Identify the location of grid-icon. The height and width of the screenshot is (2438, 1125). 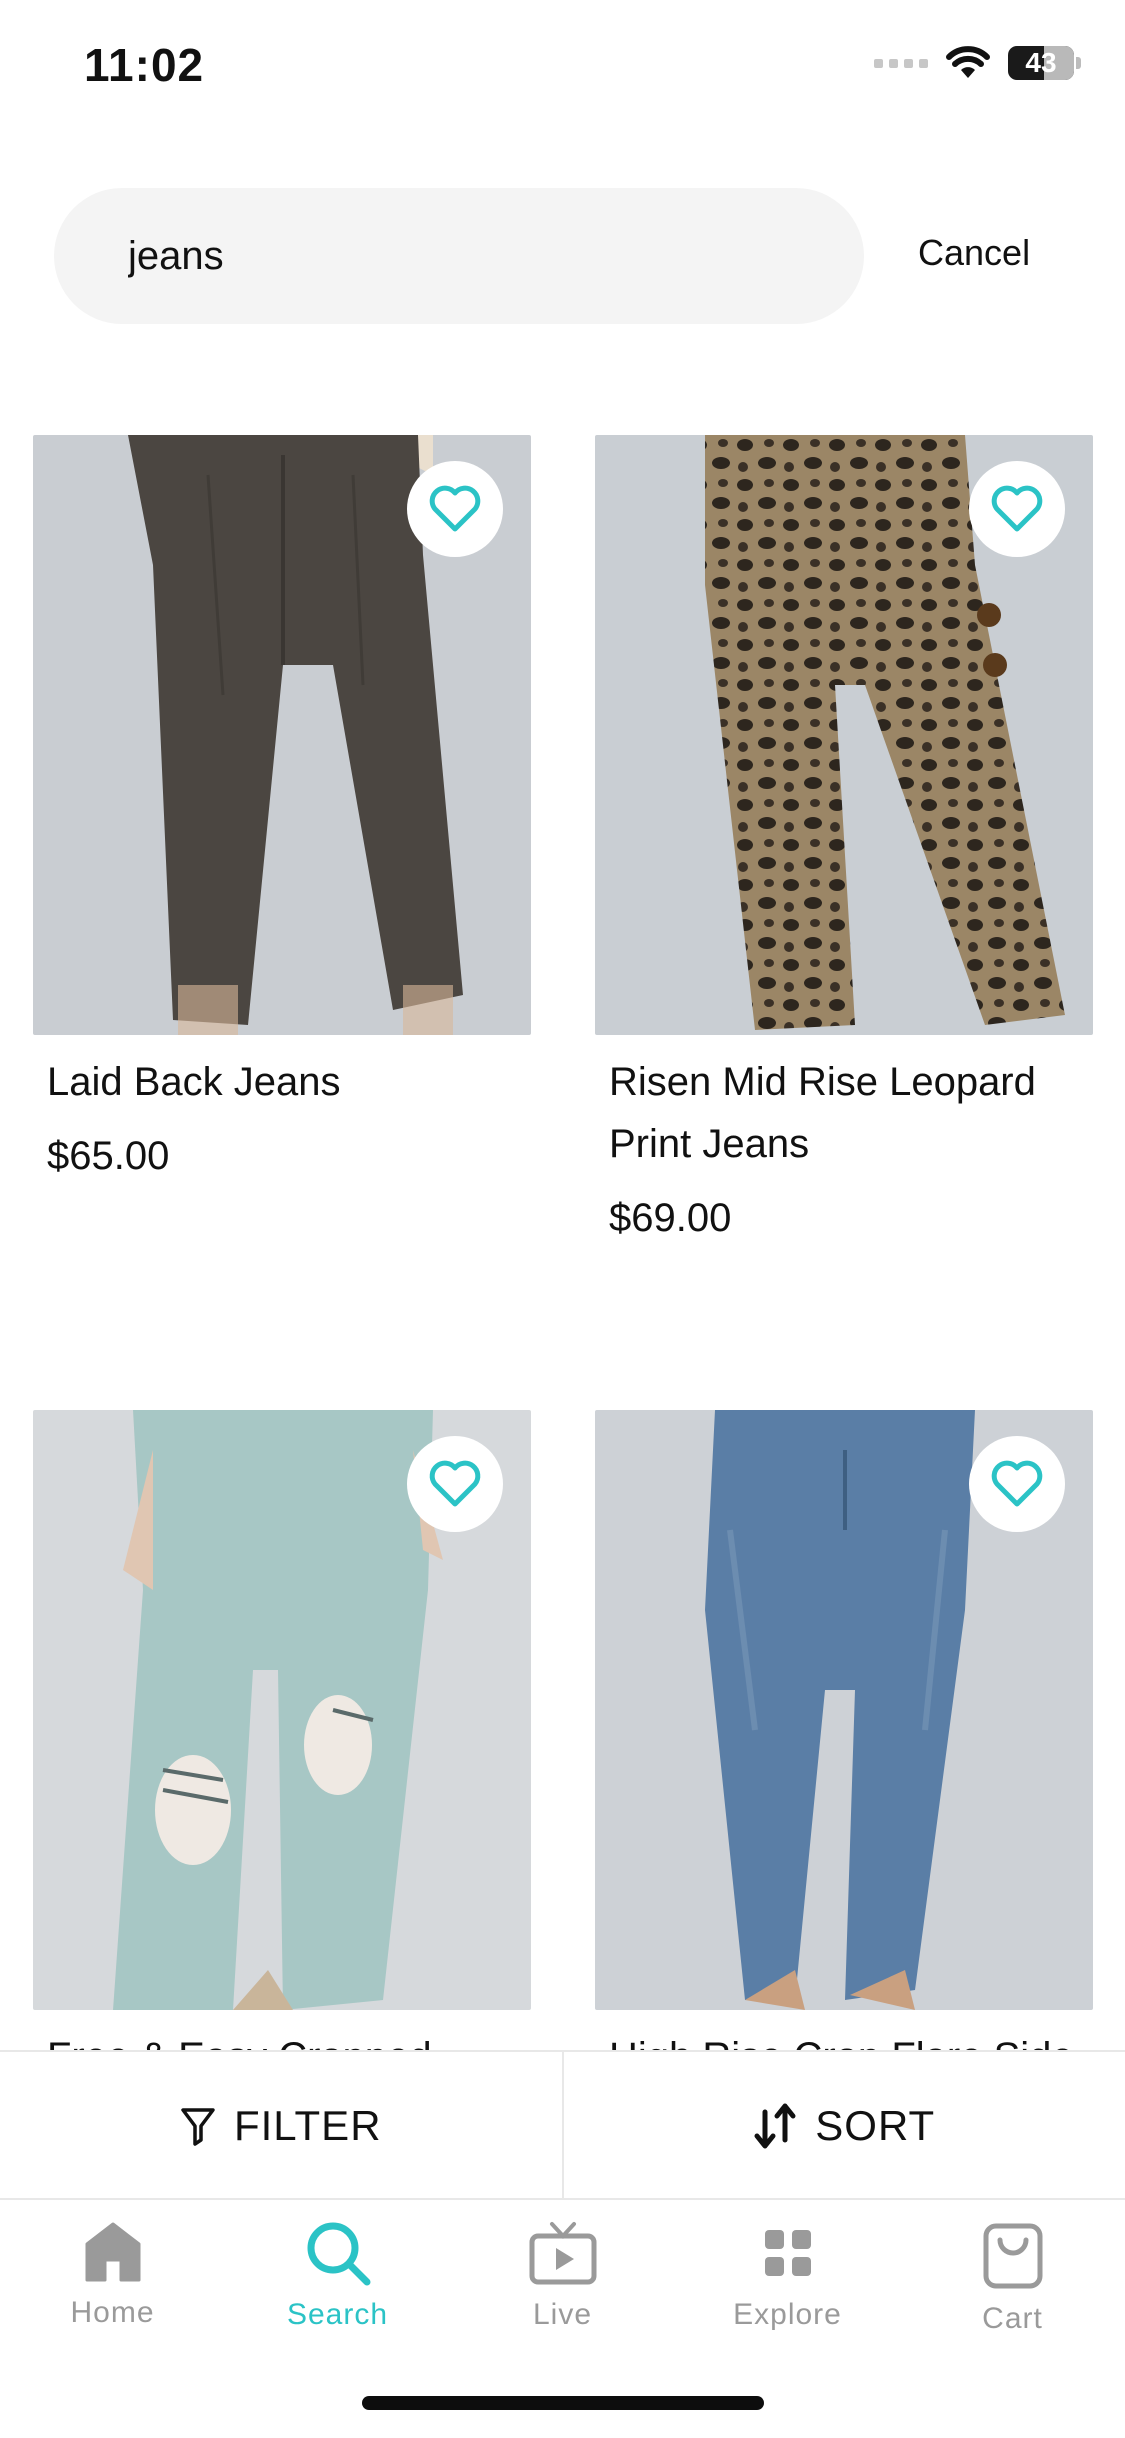
(788, 2253).